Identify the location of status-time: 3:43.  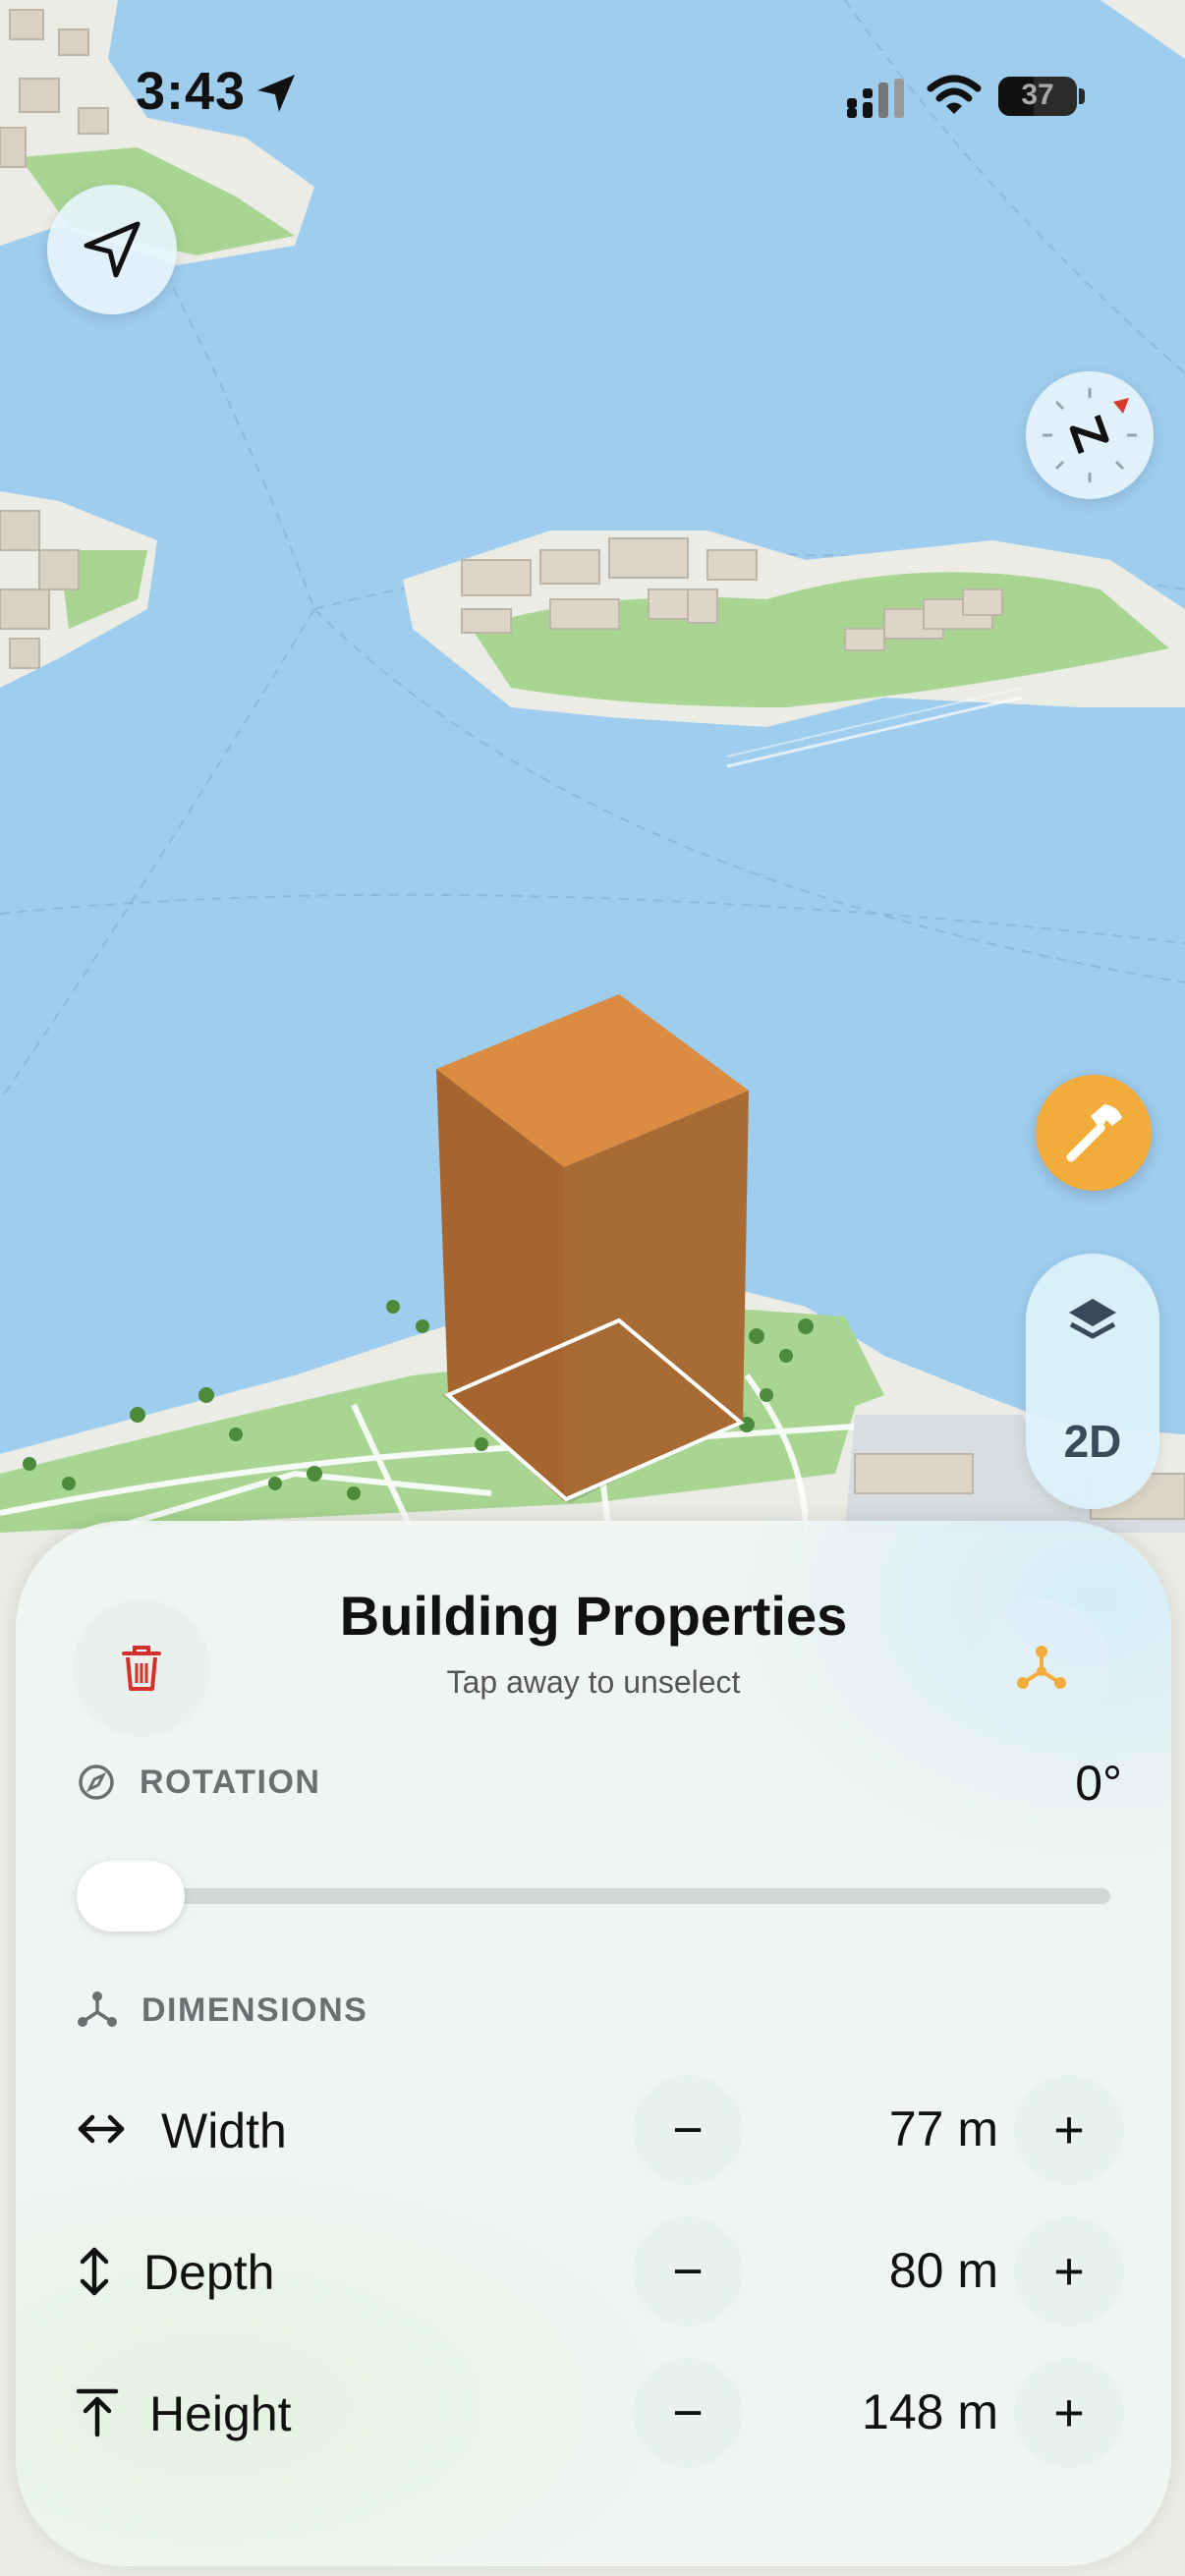
(192, 91).